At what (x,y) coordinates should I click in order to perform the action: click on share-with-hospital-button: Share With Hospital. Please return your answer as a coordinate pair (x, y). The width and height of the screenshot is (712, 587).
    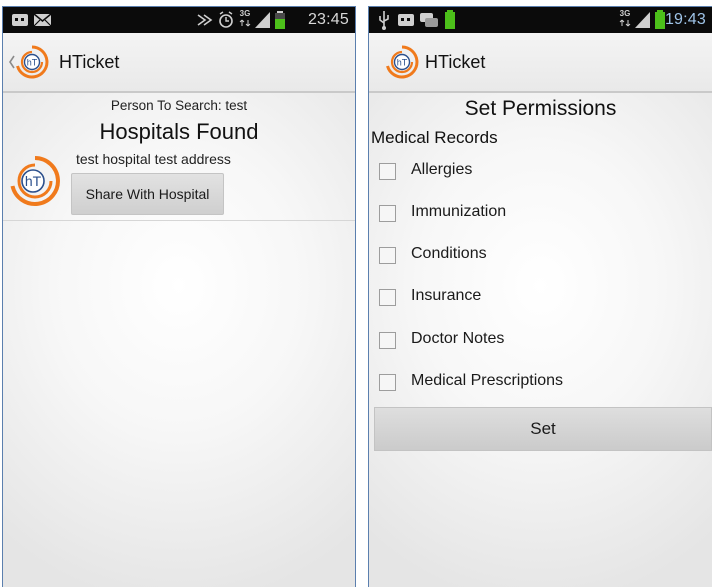
    Looking at the image, I should click on (147, 194).